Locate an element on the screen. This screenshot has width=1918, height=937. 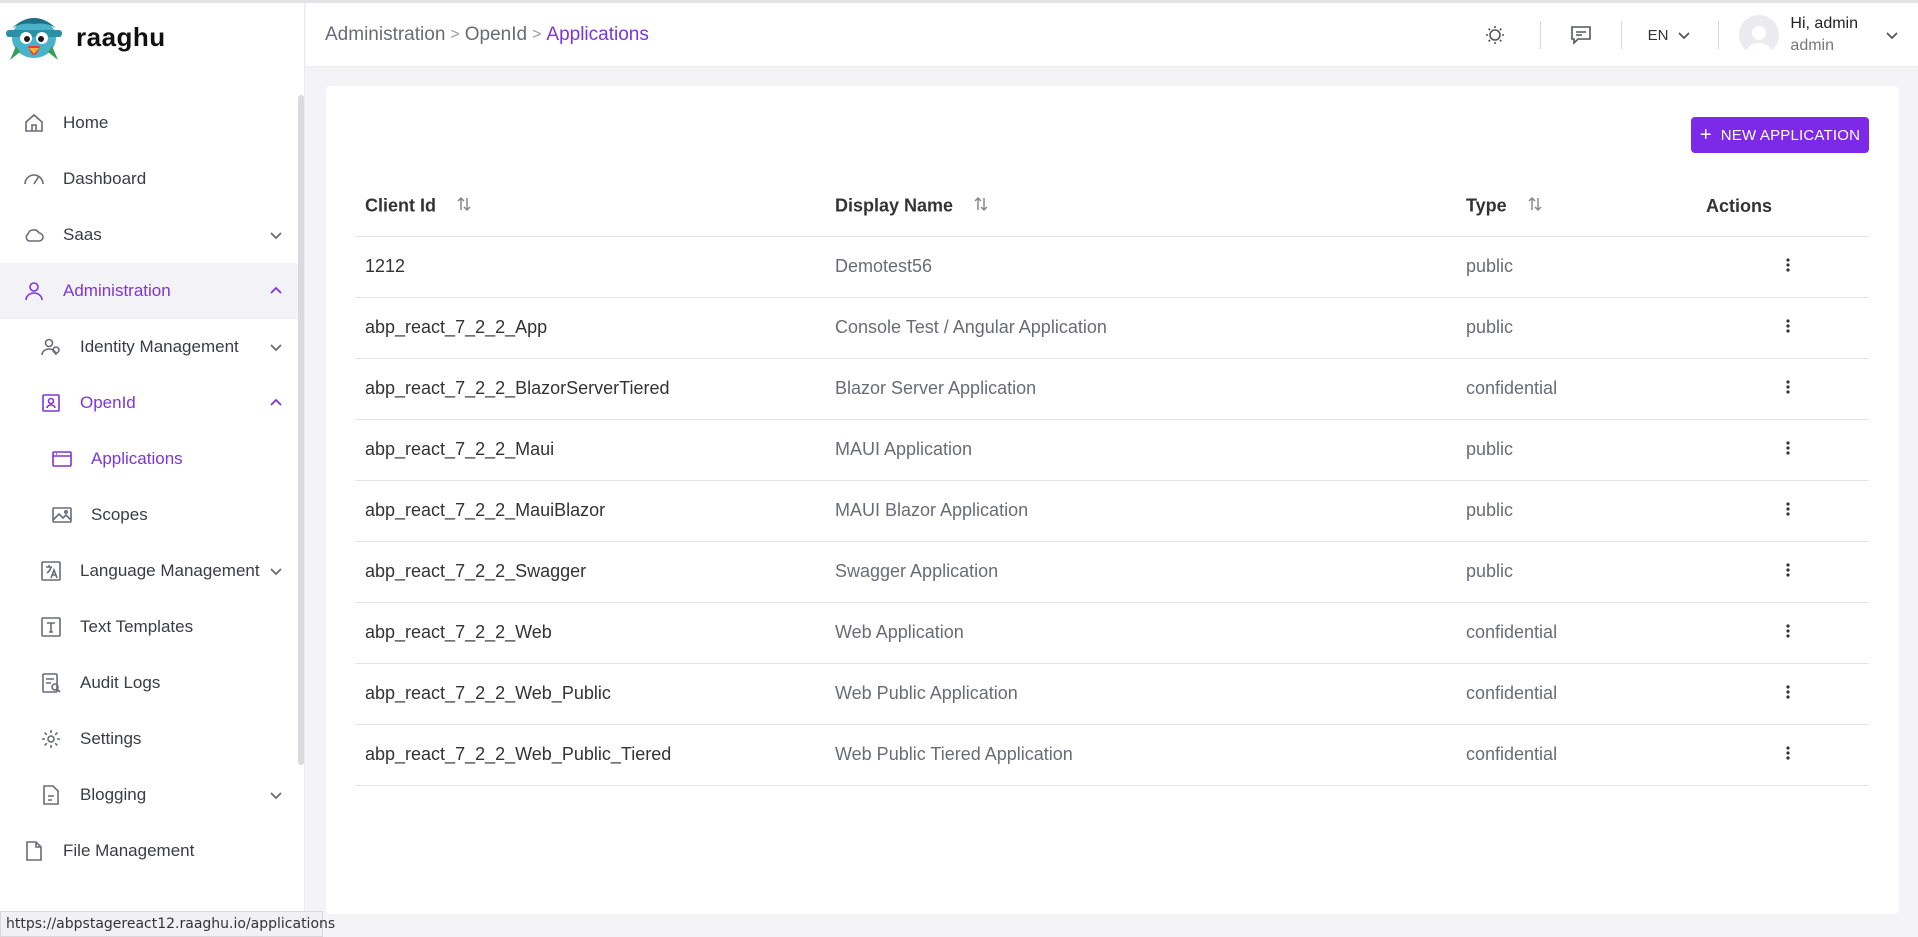
breadcrumb-administration: Administration is located at coordinates (385, 35).